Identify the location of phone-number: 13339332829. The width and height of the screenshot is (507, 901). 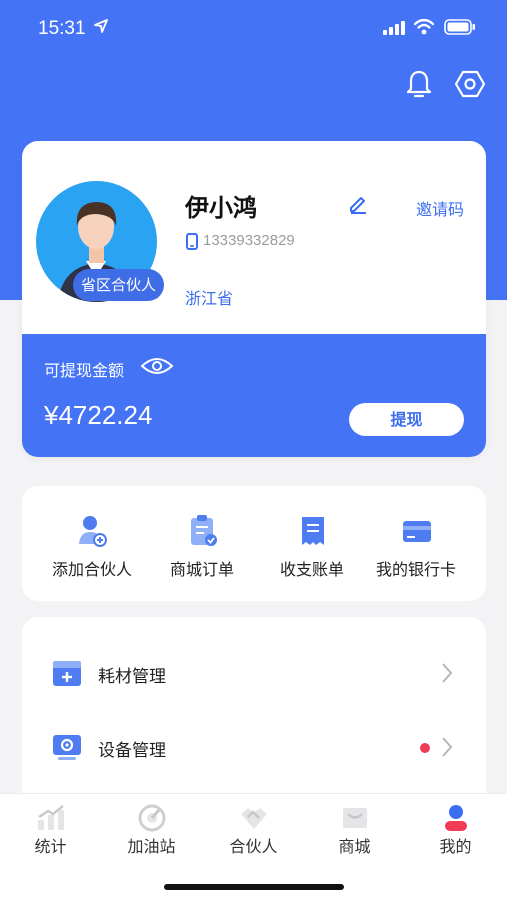
(249, 240).